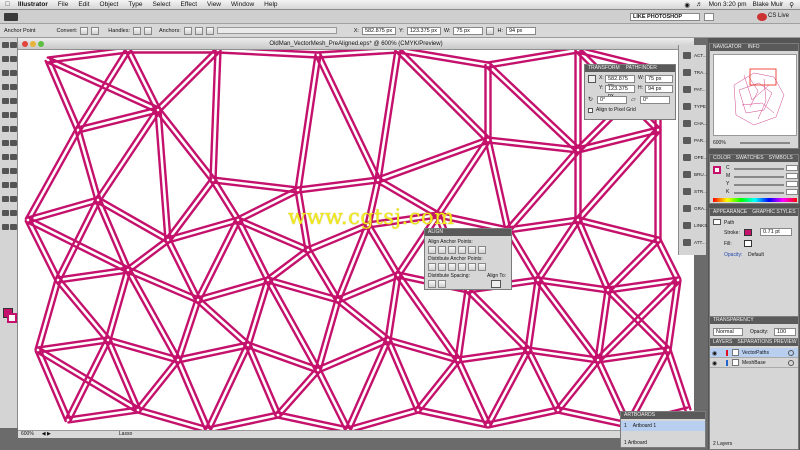  Describe the element at coordinates (592, 79) in the screenshot. I see `reference-point-icon` at that location.